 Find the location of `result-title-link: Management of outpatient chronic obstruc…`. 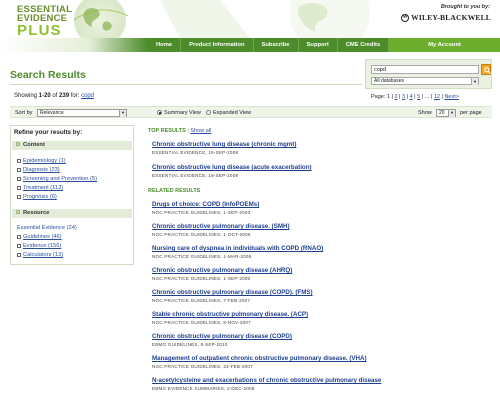

result-title-link: Management of outpatient chronic obstruc… is located at coordinates (322, 358).